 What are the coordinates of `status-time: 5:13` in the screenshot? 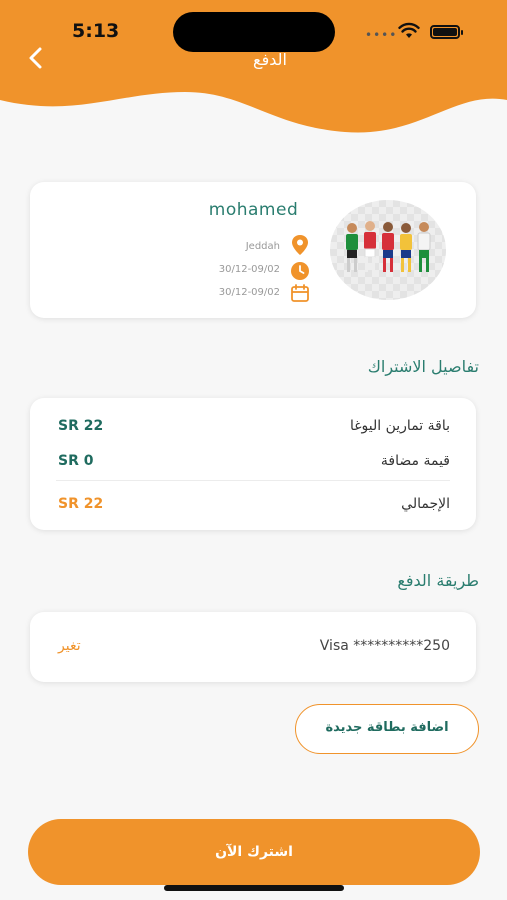 It's located at (96, 31).